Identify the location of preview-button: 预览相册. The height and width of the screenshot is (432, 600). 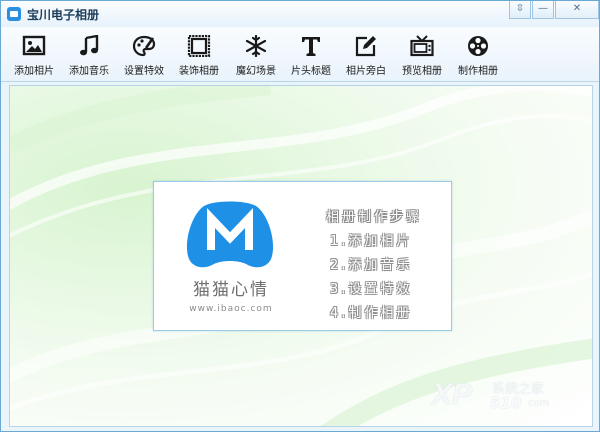
(422, 55).